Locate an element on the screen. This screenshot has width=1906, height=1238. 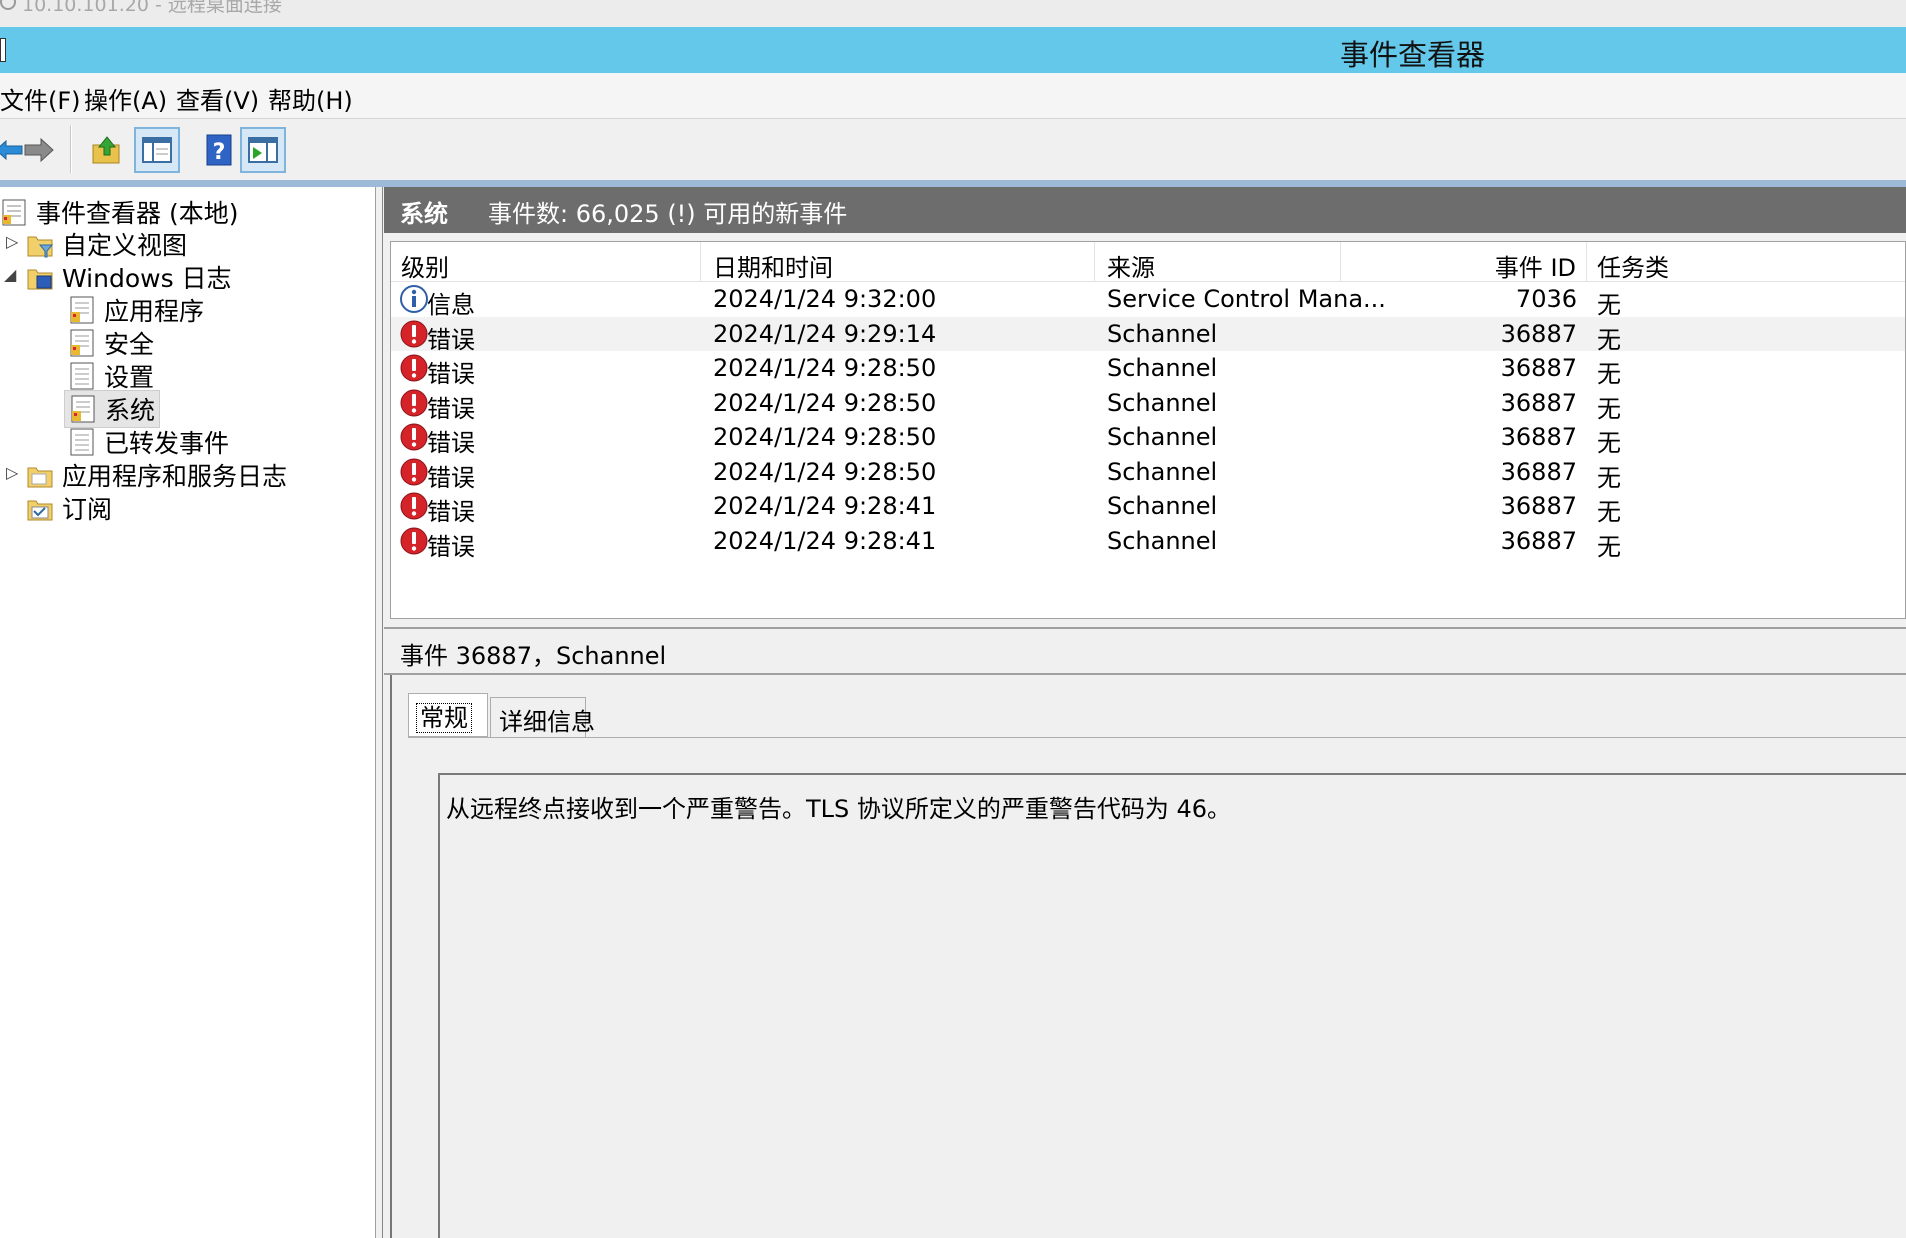
menu-file: 文件(F) is located at coordinates (40, 98).